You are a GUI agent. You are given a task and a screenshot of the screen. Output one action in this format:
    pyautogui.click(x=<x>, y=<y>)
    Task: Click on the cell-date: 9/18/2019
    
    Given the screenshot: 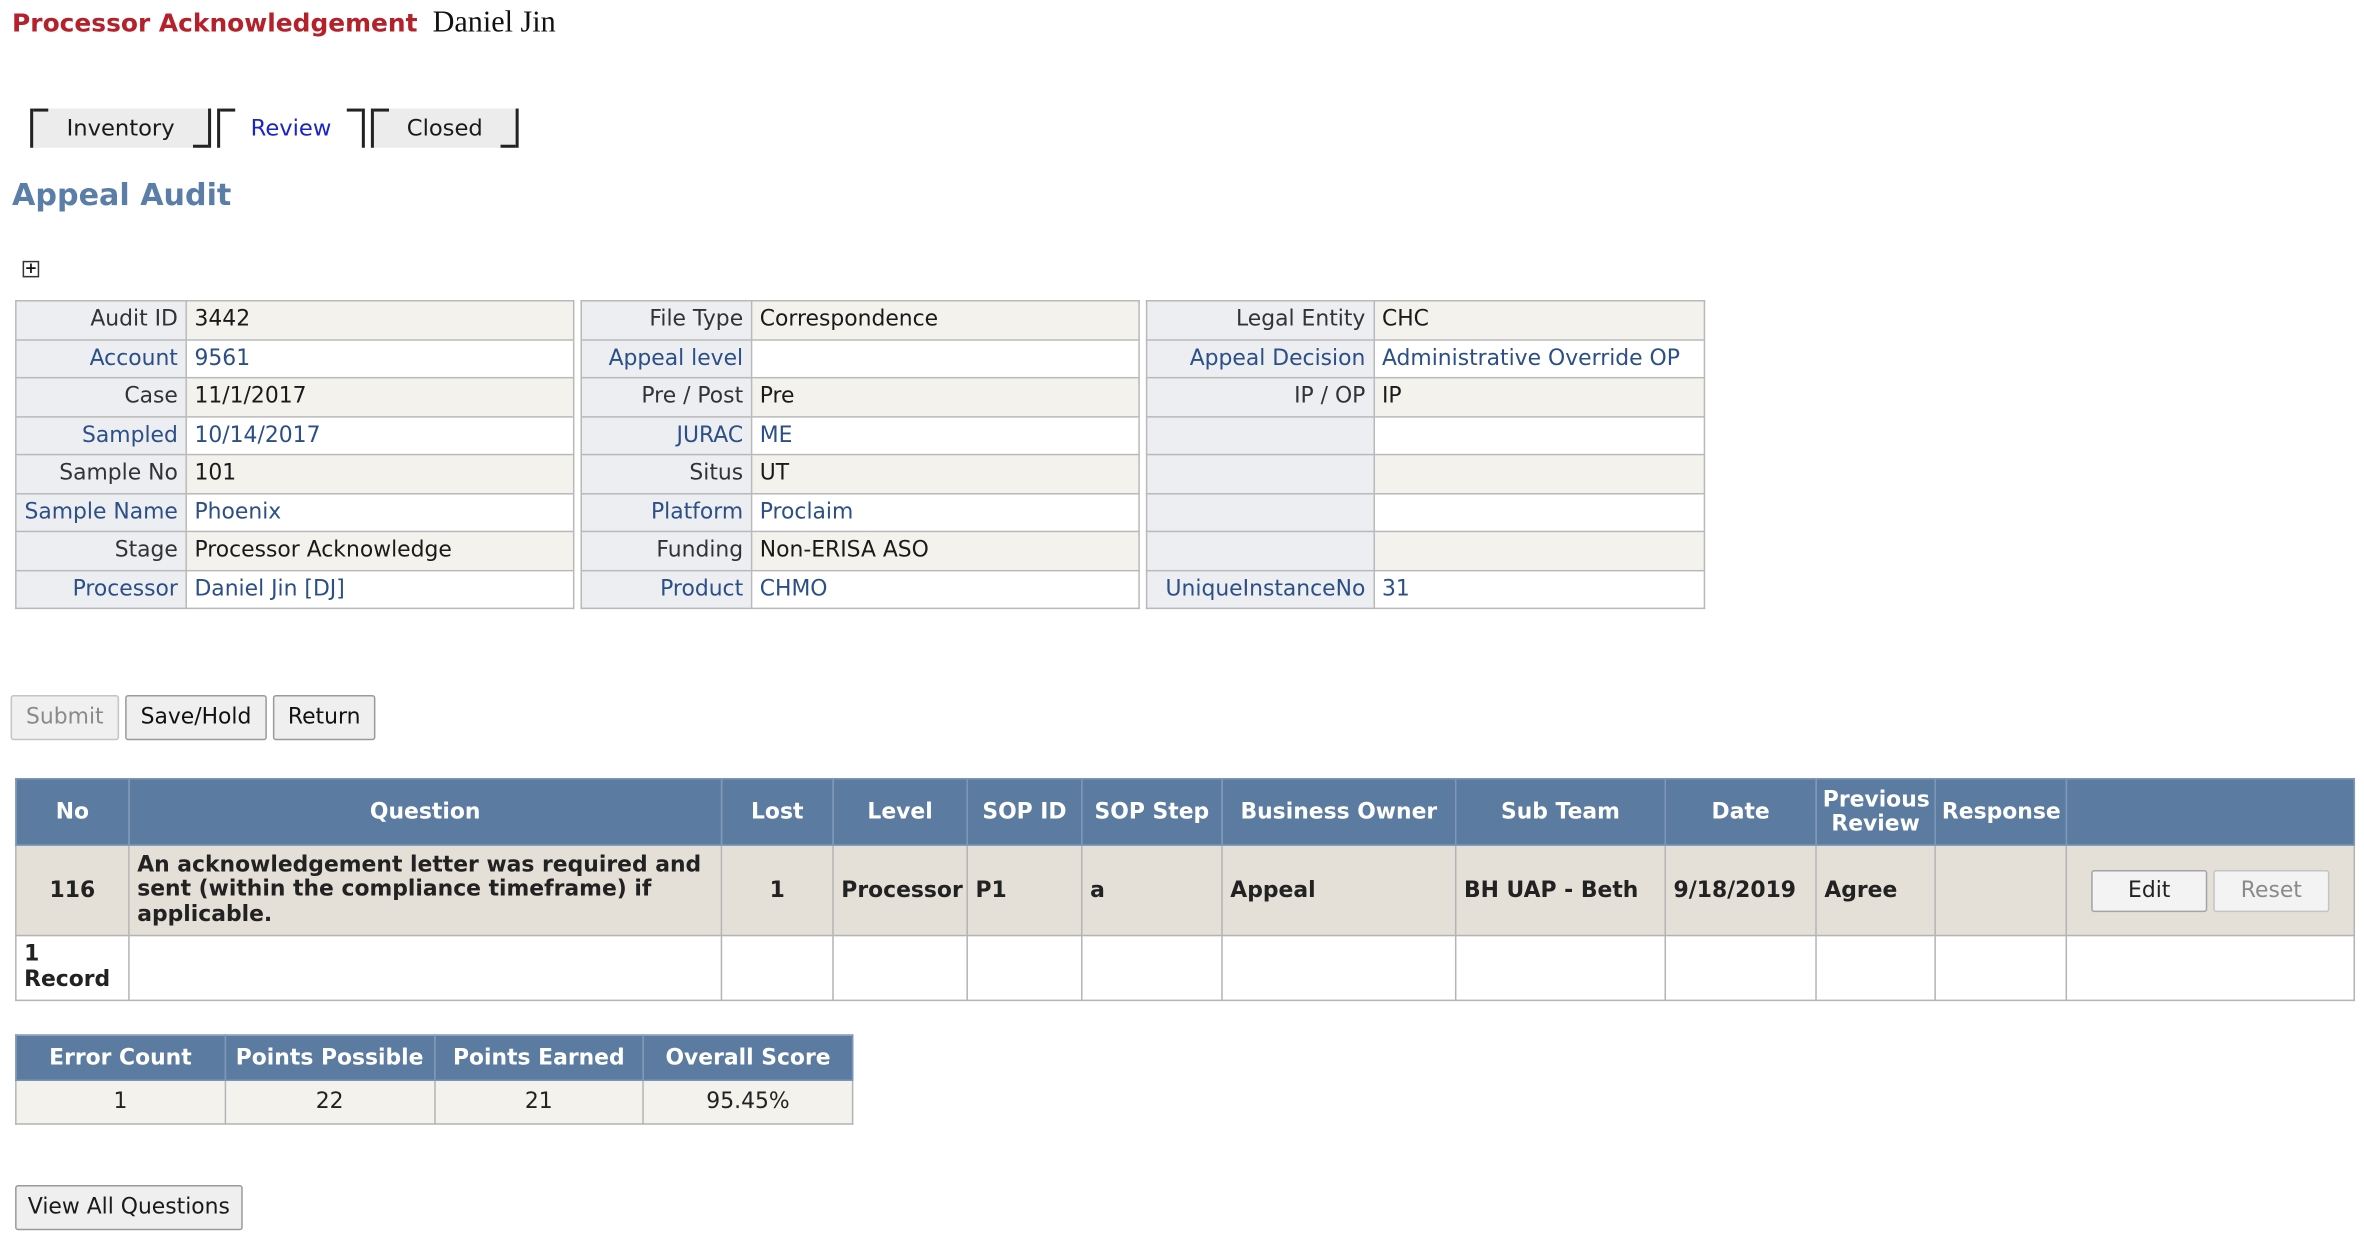 What is the action you would take?
    pyautogui.click(x=1740, y=890)
    